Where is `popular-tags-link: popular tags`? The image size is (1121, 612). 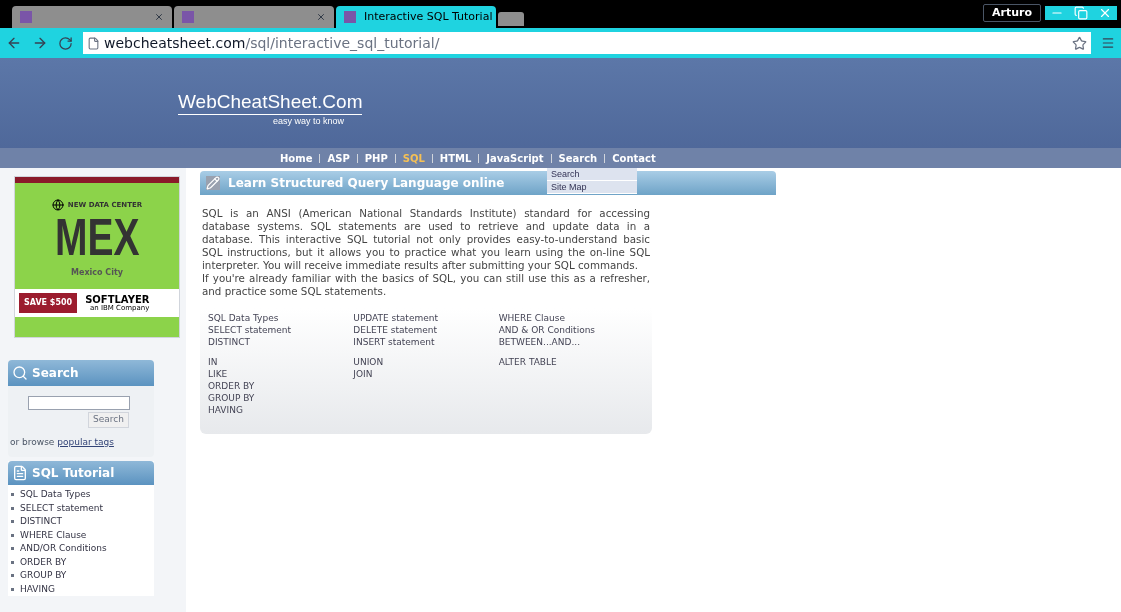 popular-tags-link: popular tags is located at coordinates (85, 441).